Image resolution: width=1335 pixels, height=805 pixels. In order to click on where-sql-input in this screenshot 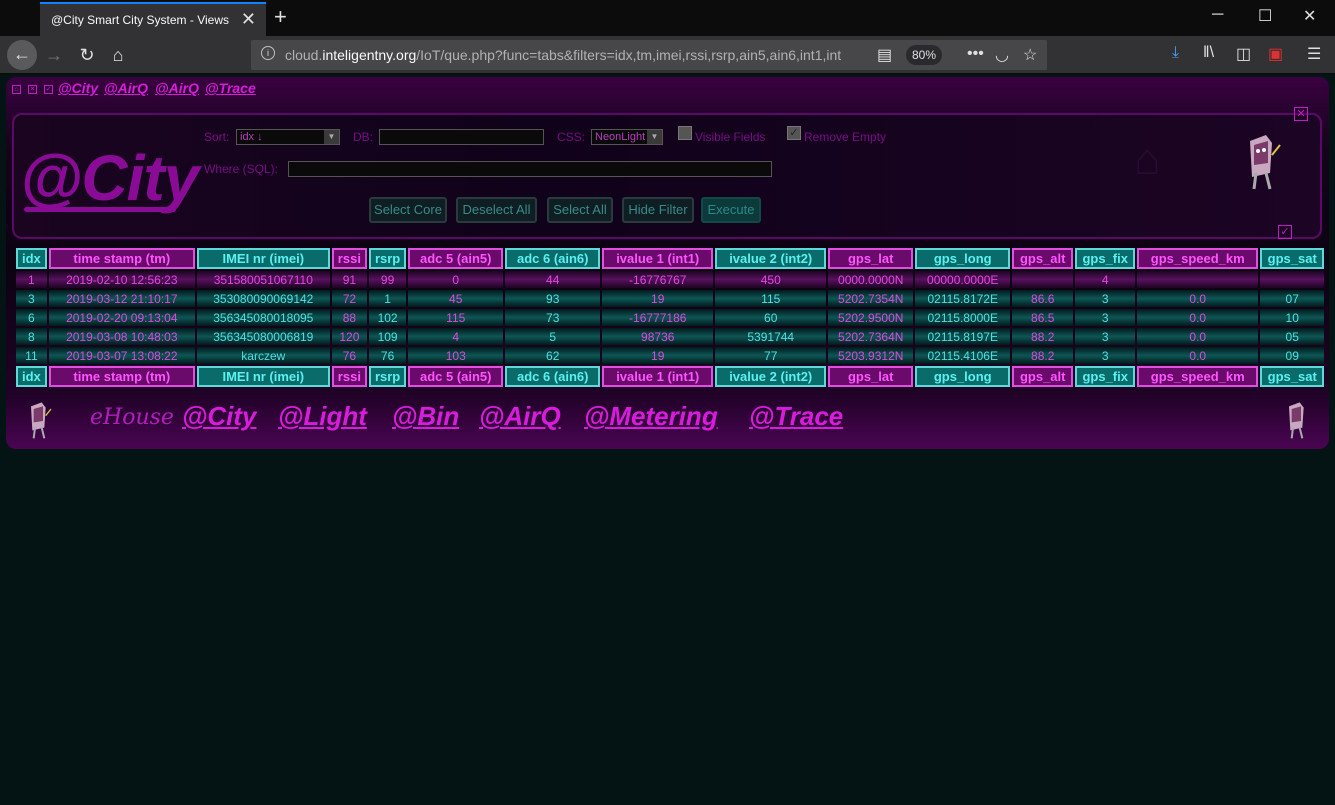, I will do `click(530, 169)`.